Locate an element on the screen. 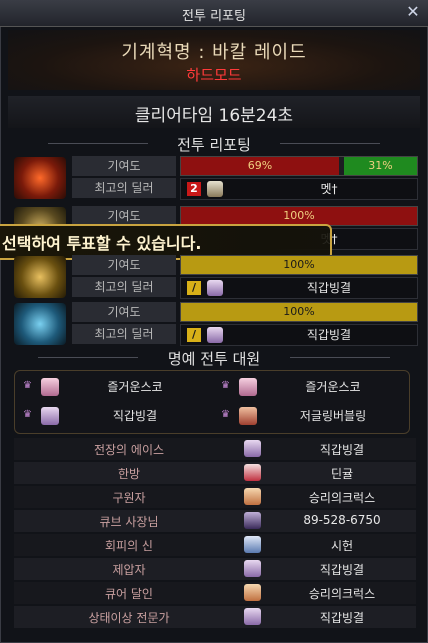 The width and height of the screenshot is (428, 643). section-title: 명예 전투 대원 is located at coordinates (214, 359).